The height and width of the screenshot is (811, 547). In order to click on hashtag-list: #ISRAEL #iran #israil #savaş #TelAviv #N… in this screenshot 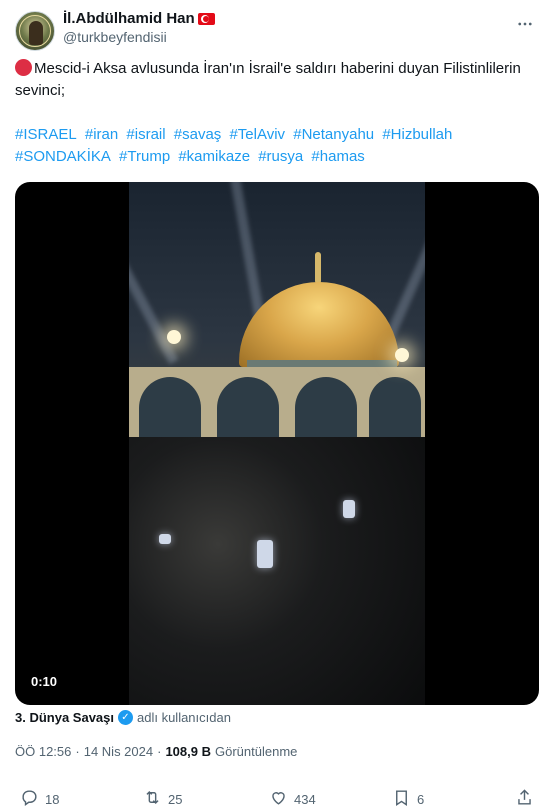, I will do `click(272, 146)`.